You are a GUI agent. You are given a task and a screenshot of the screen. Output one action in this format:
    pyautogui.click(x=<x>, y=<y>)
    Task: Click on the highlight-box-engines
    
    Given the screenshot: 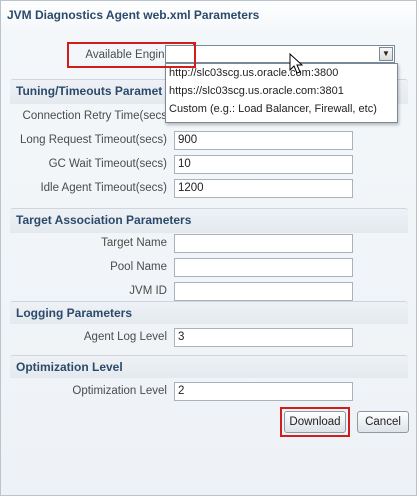 What is the action you would take?
    pyautogui.click(x=180, y=55)
    